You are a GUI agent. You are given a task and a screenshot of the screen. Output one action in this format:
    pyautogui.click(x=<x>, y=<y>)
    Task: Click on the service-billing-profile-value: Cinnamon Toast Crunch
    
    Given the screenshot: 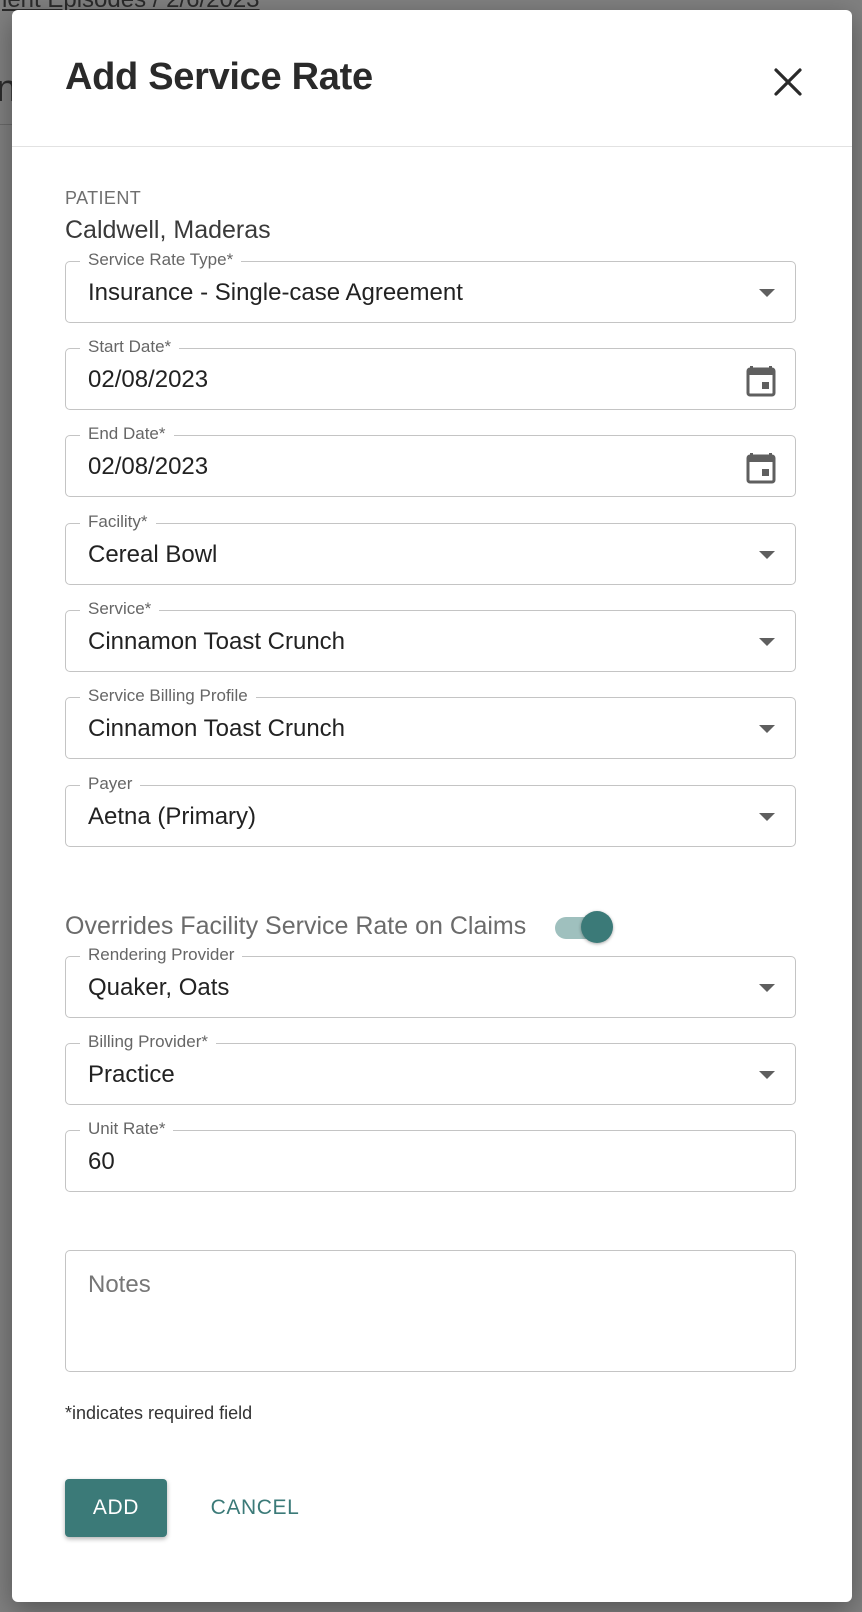 What is the action you would take?
    pyautogui.click(x=217, y=728)
    